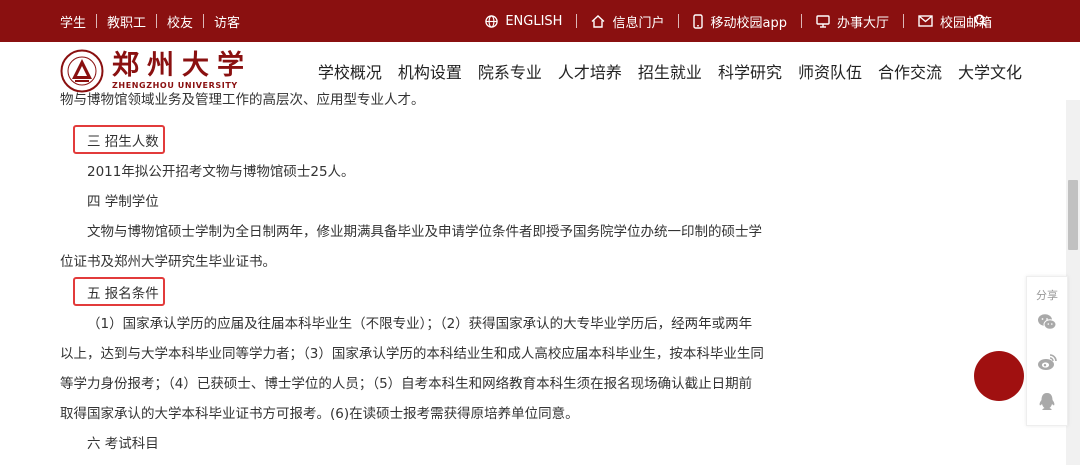 This screenshot has height=465, width=1080. I want to click on share-qq-button, so click(1047, 402).